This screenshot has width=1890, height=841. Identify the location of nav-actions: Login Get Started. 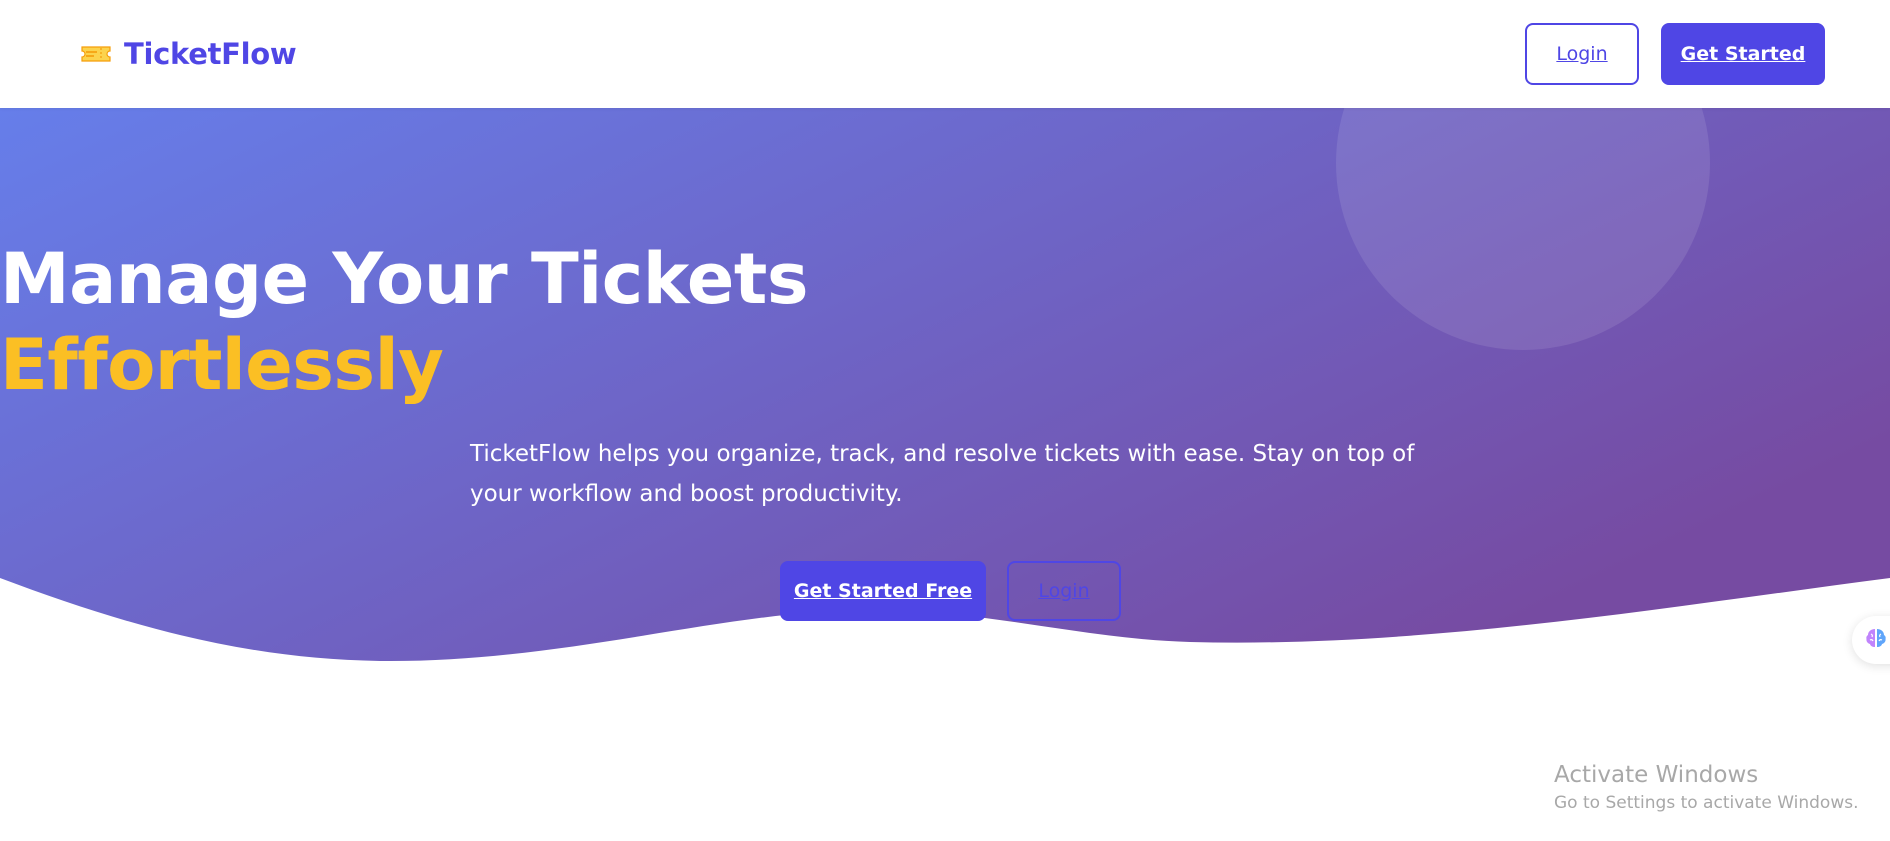
(1675, 54).